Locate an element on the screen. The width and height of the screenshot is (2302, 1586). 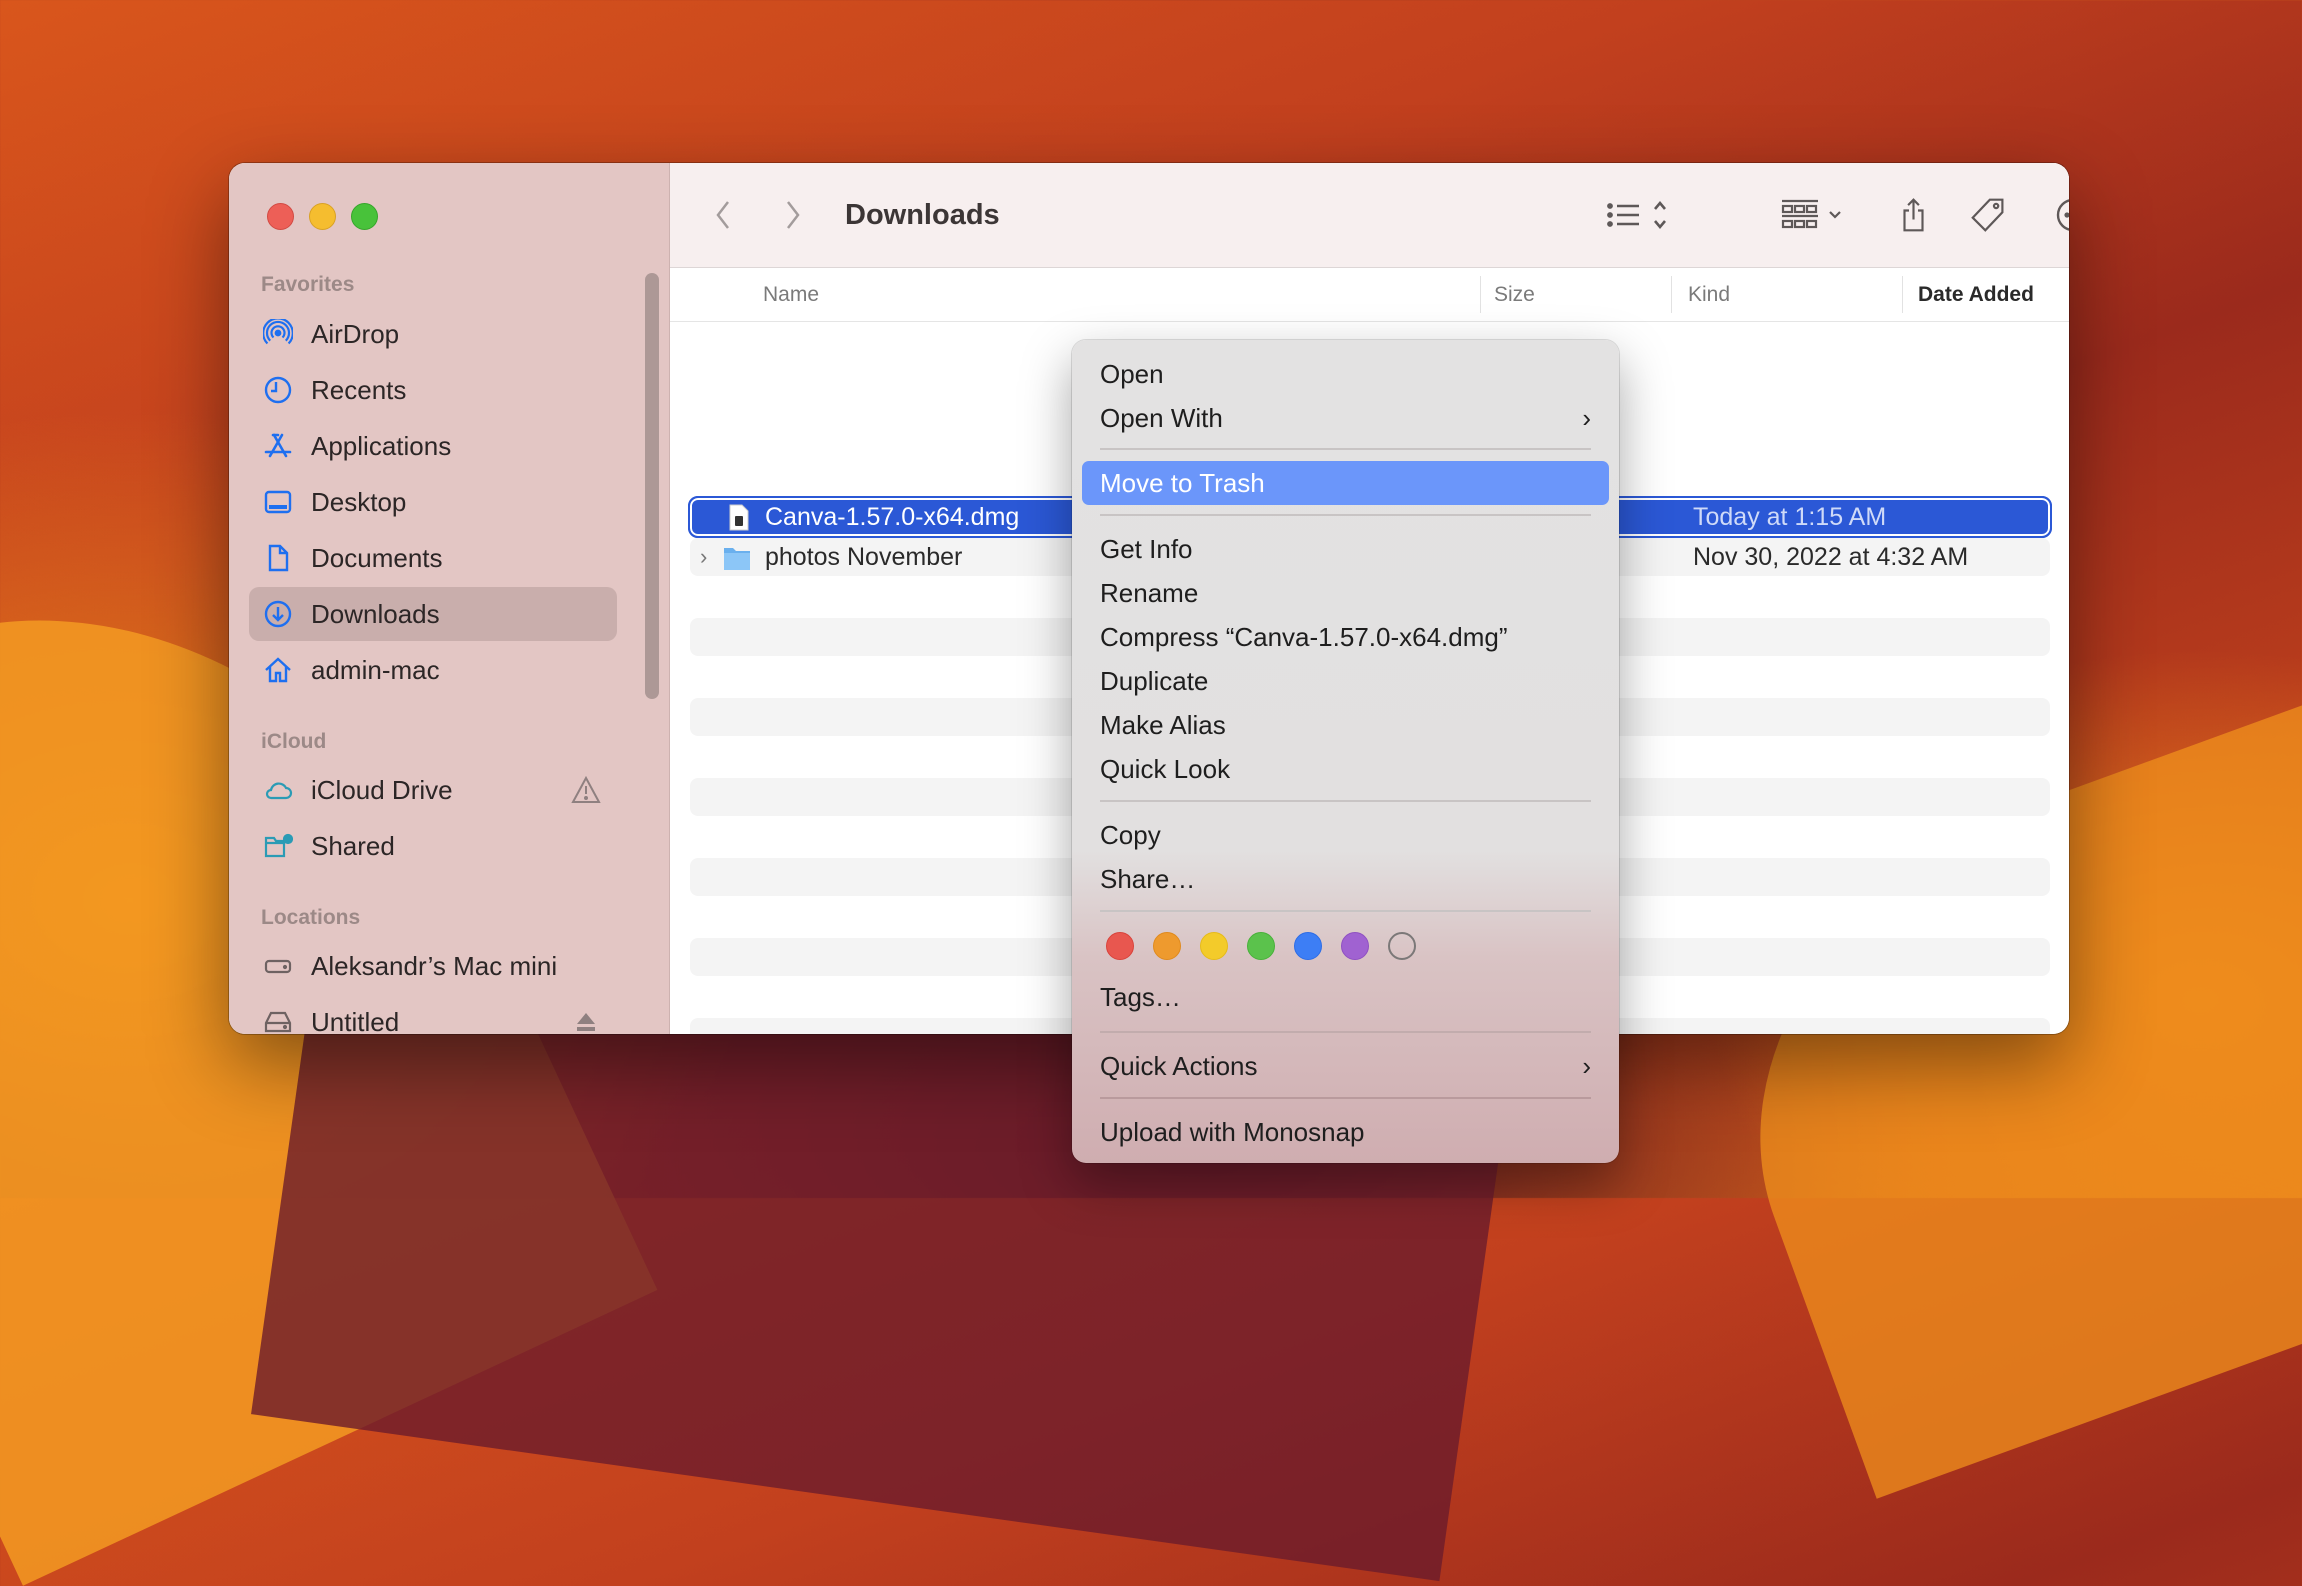
sidebar-item-label: Downloads is located at coordinates (375, 613).